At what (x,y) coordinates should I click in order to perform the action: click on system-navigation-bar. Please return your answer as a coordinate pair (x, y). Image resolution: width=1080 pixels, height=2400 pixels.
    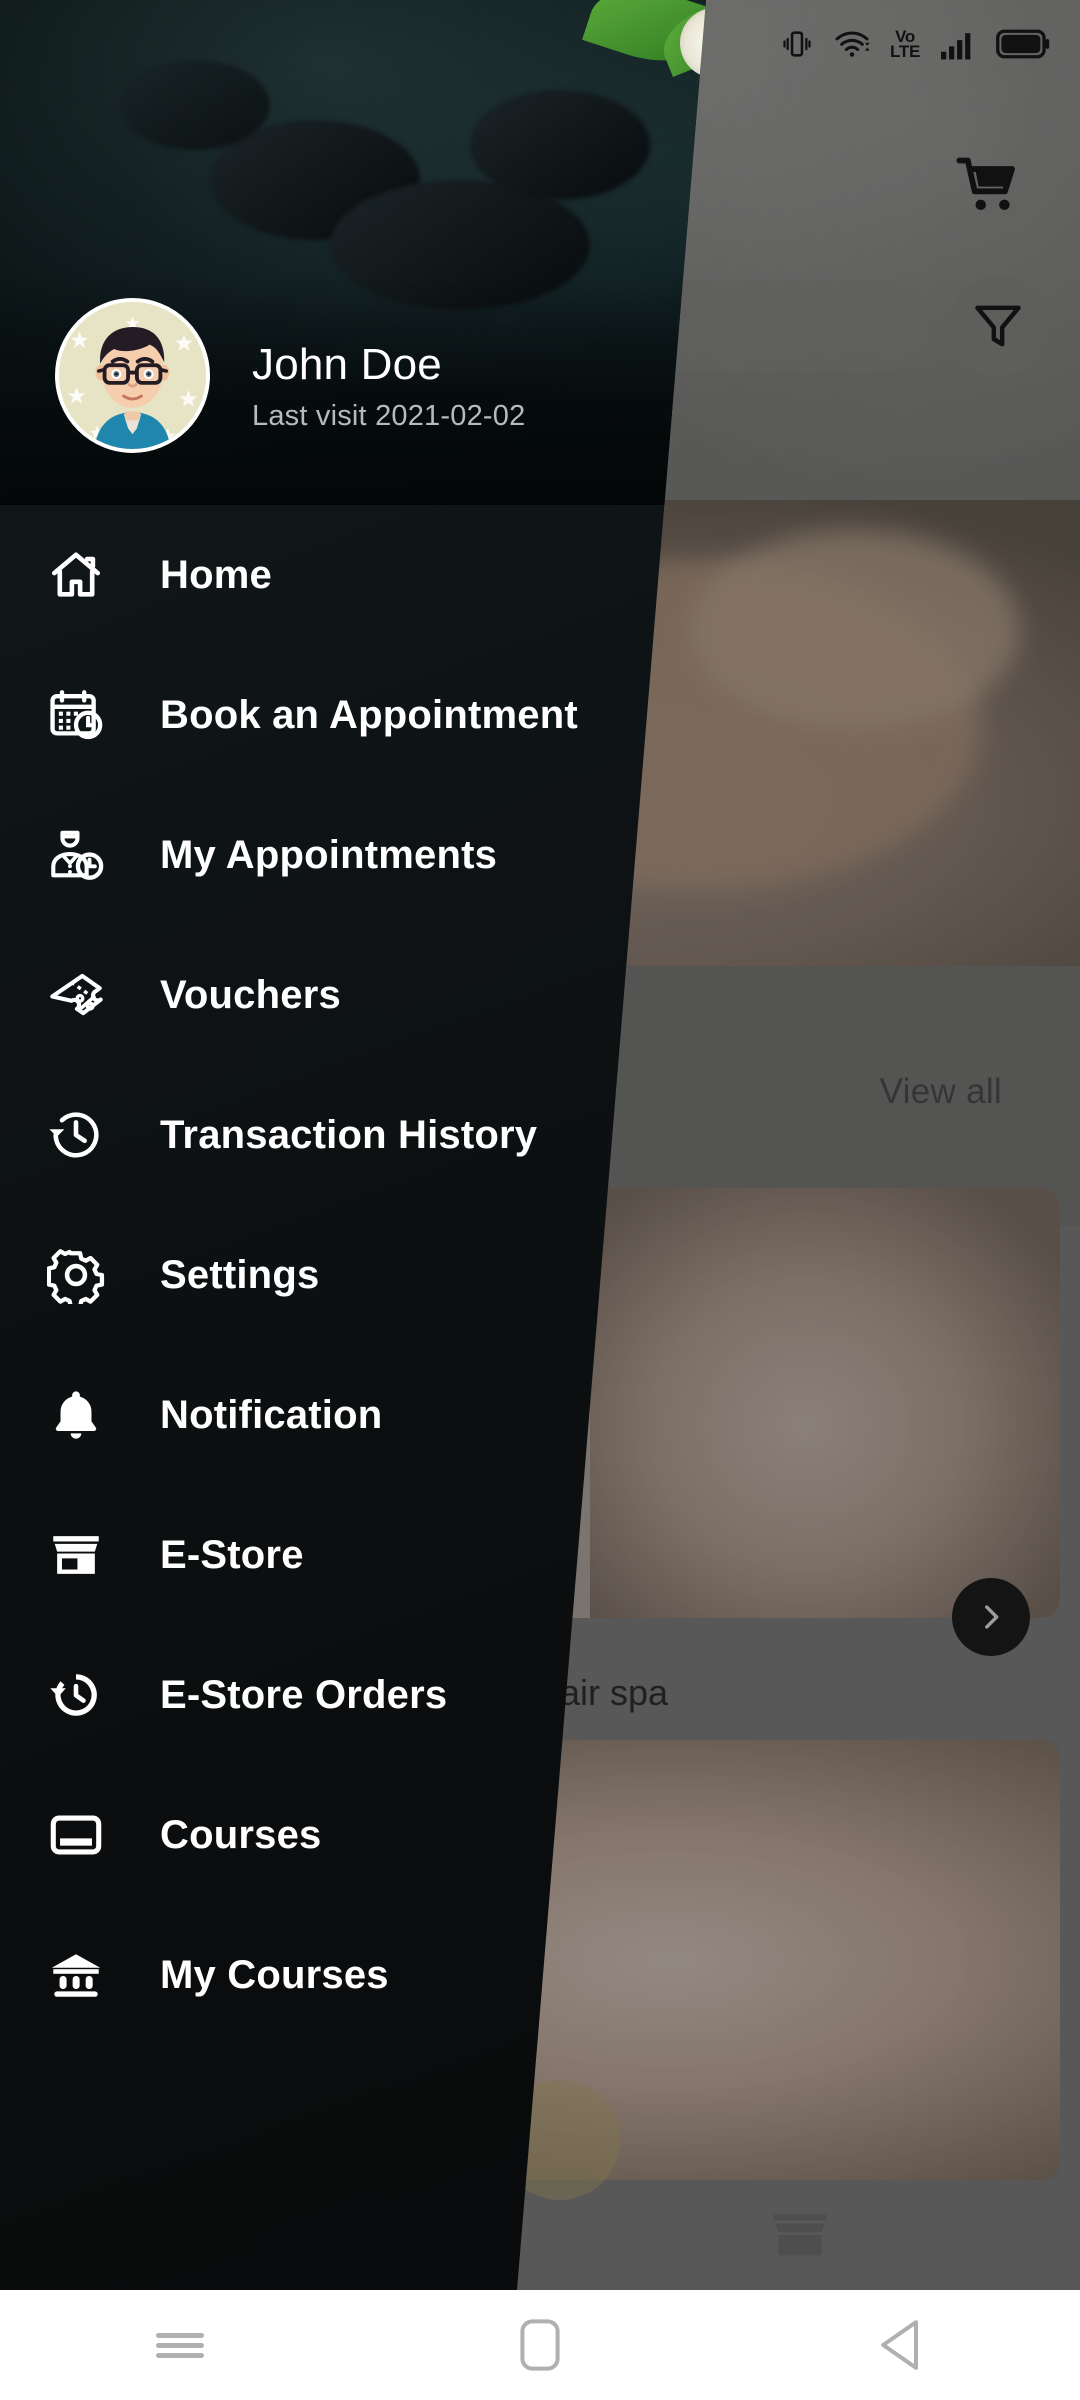
    Looking at the image, I should click on (540, 2345).